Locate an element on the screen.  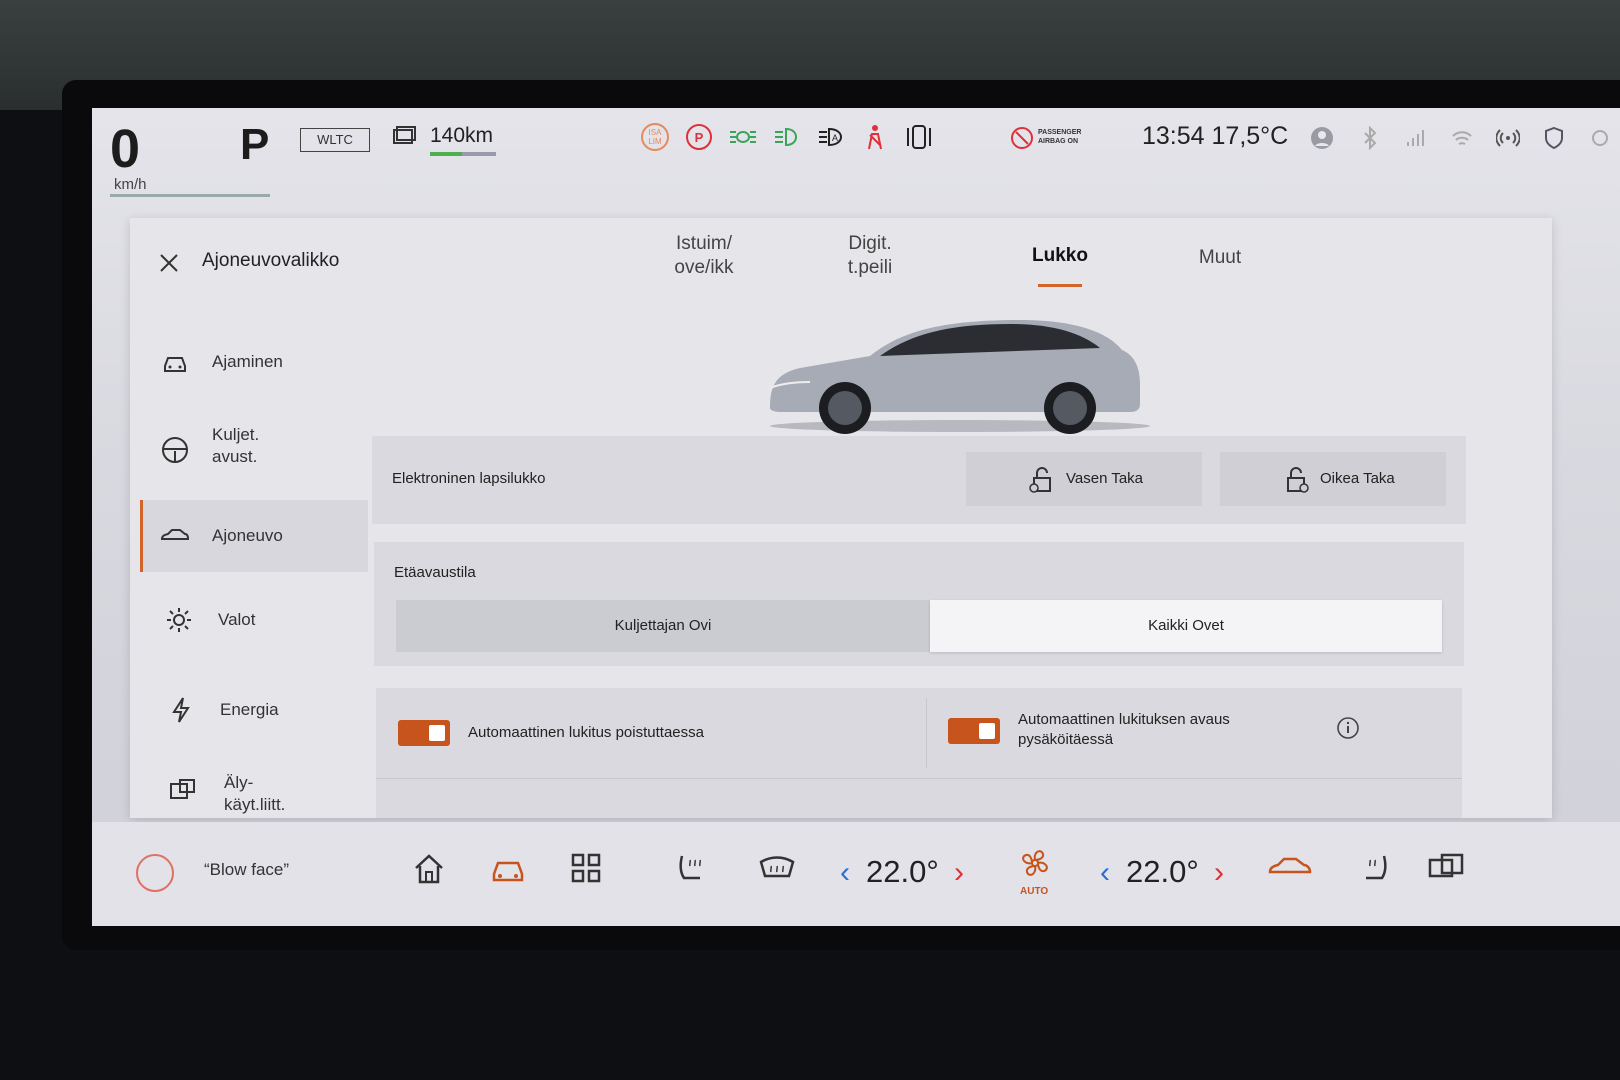
isa-text: ISA is located at coordinates (656, 132).